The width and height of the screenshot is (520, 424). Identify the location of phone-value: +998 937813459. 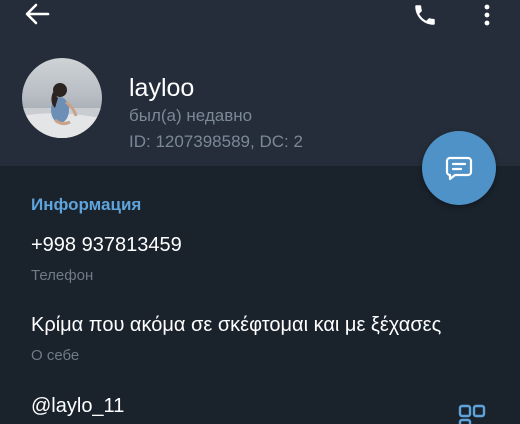
(106, 245).